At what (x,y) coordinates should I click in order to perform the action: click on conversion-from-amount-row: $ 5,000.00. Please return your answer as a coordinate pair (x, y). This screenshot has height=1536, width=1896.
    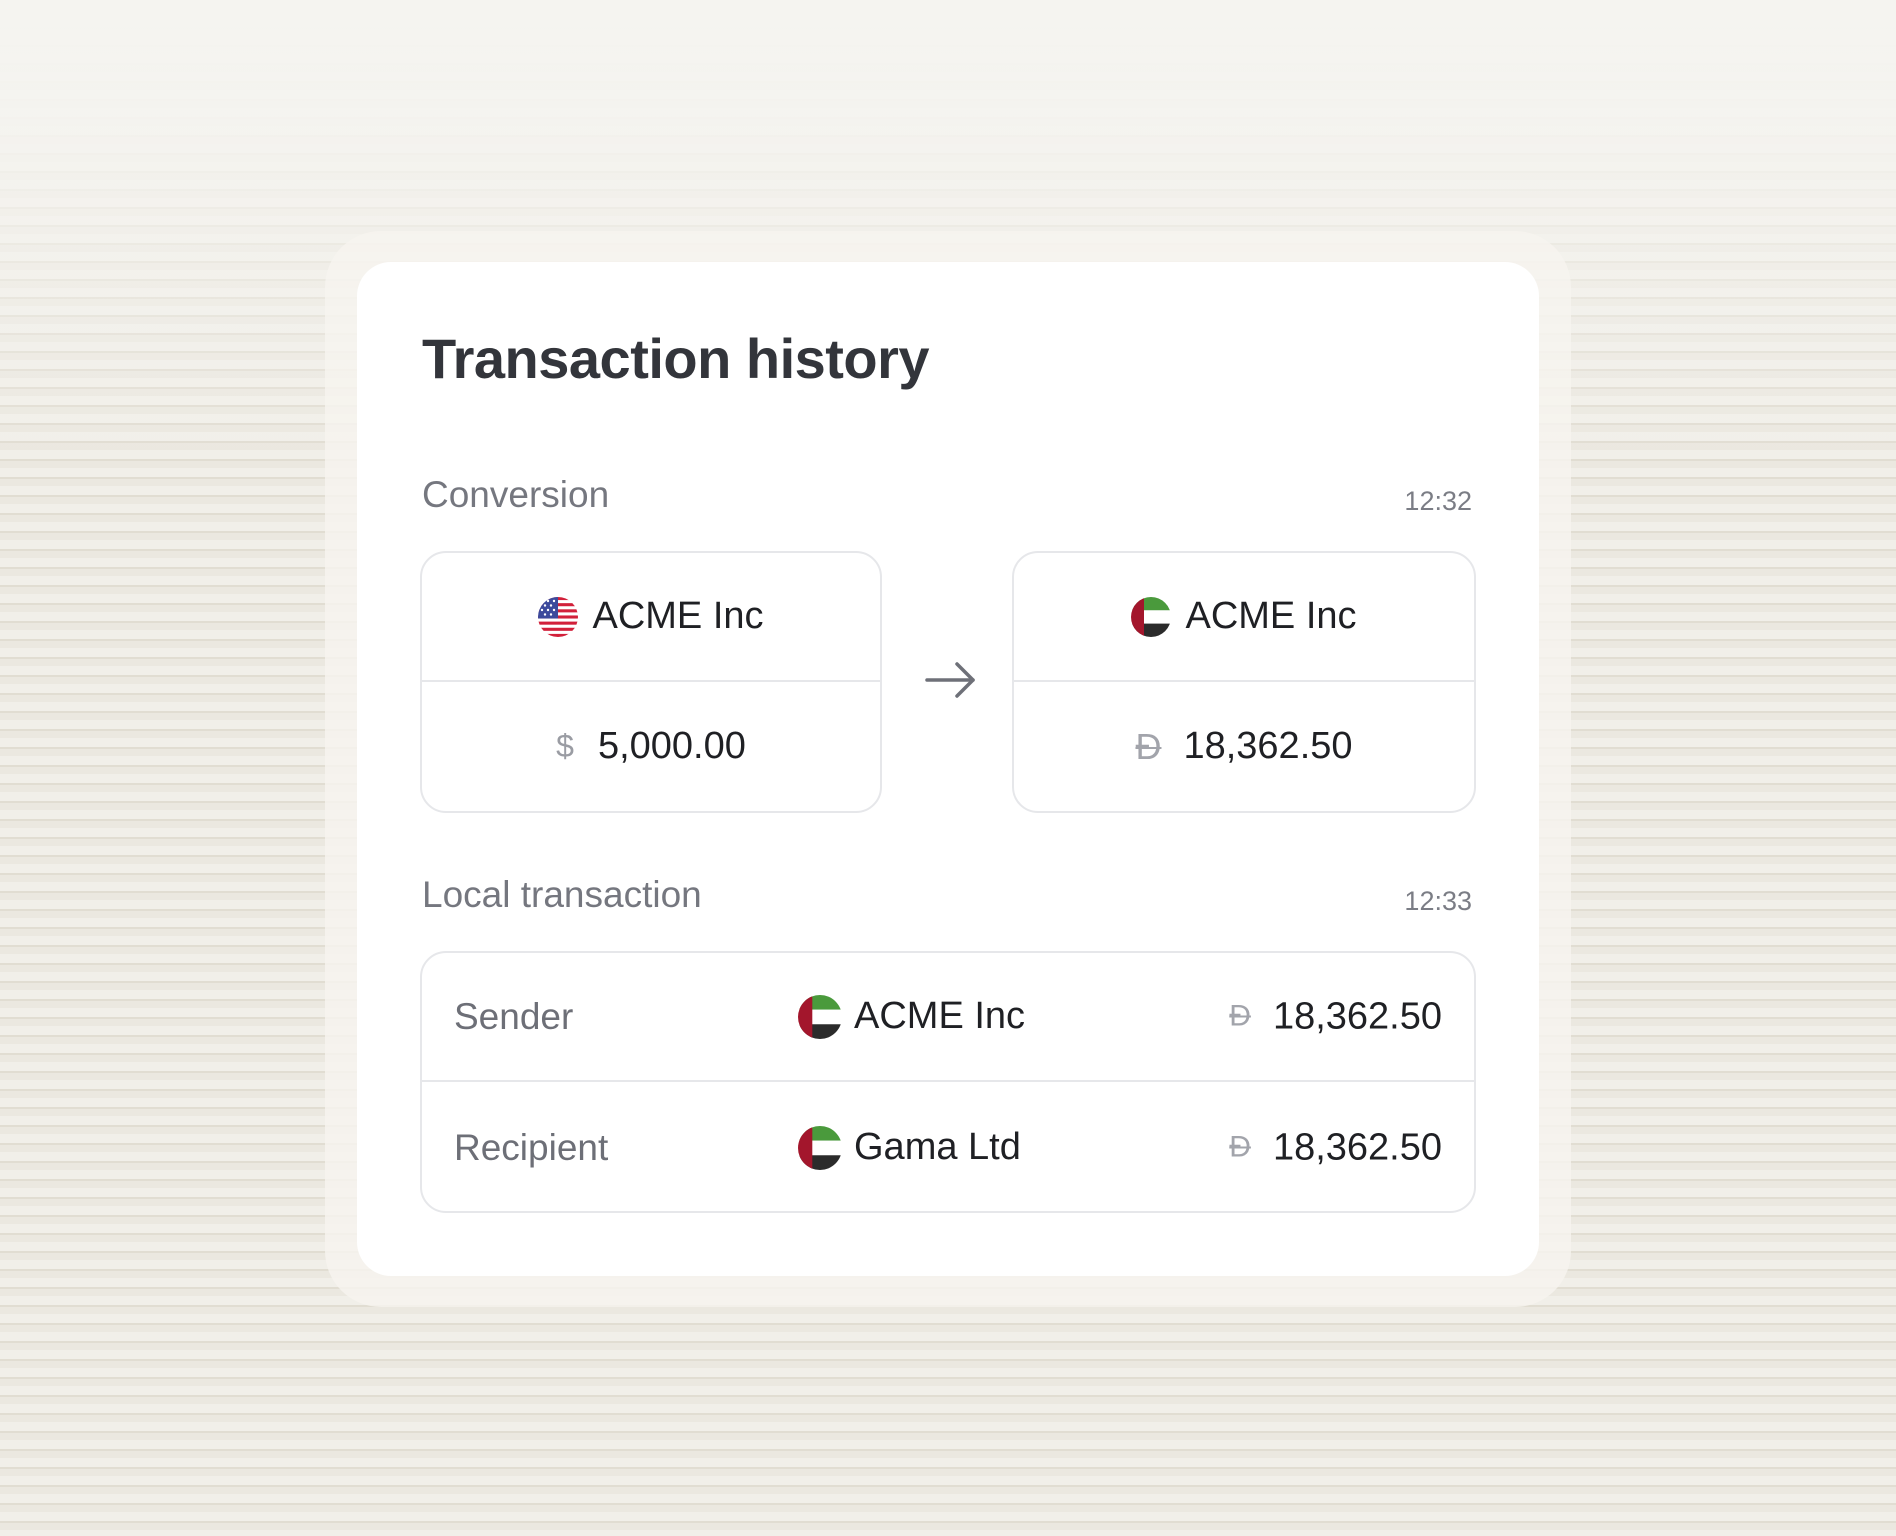
    Looking at the image, I should click on (651, 746).